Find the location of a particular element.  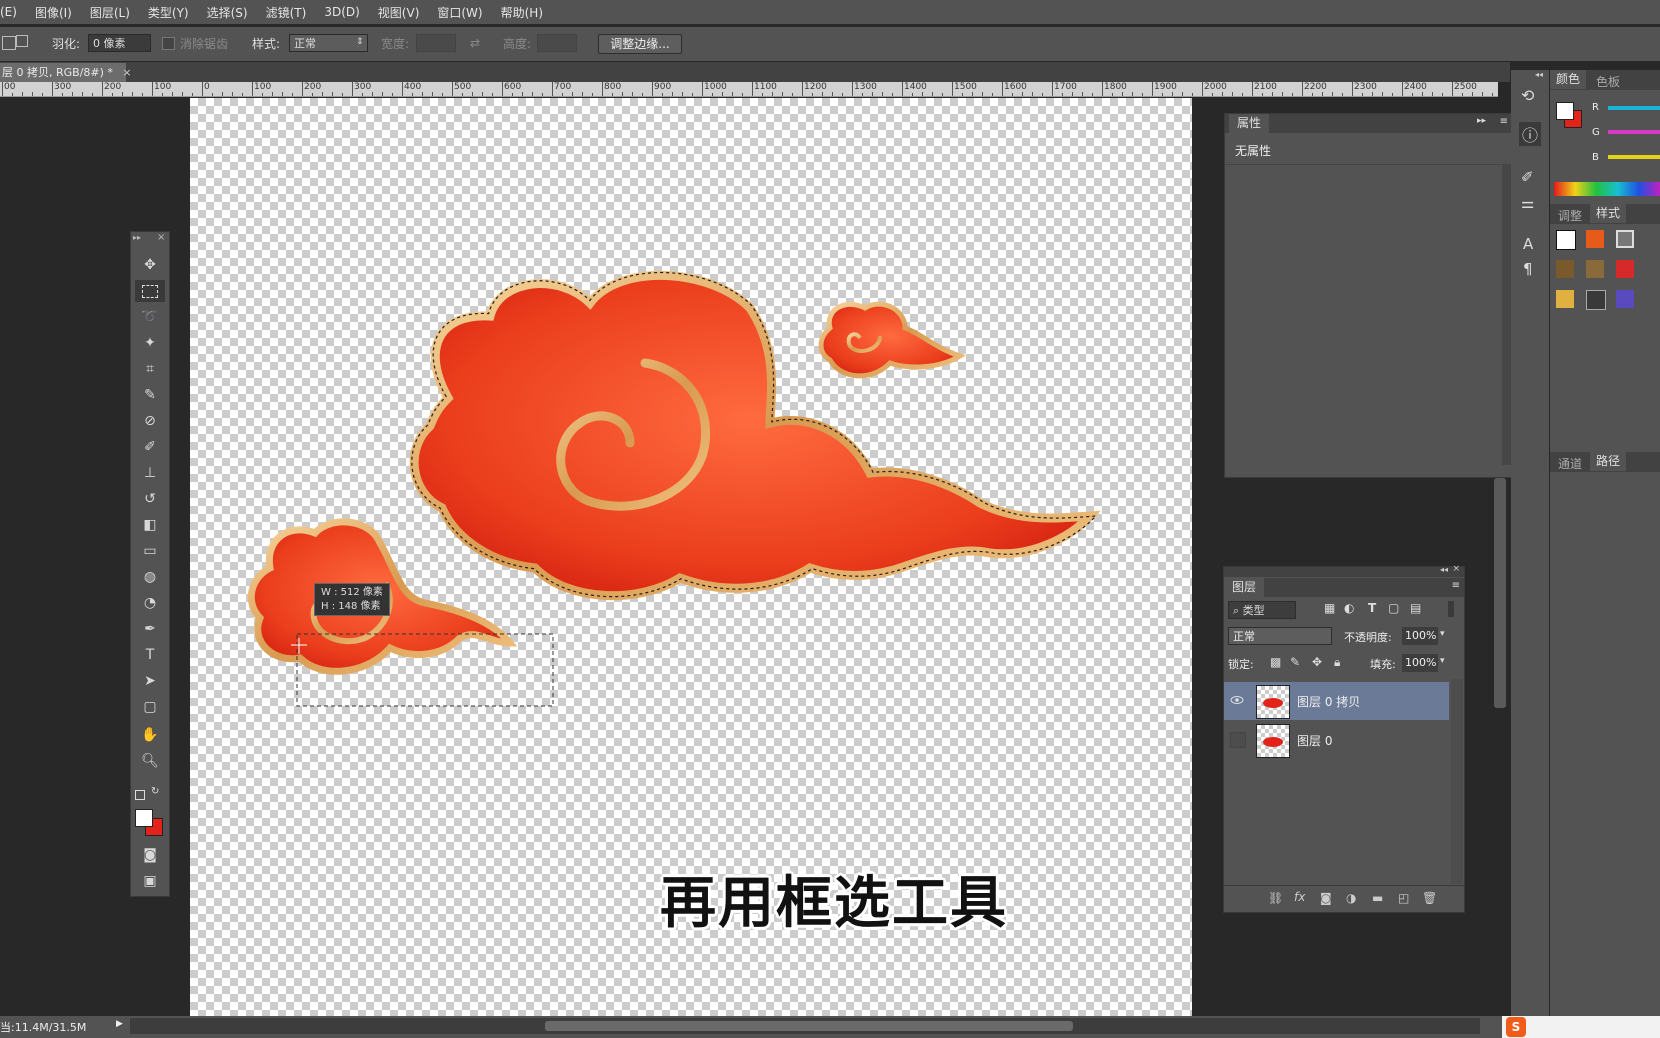

shape-tool-icon: ▢ is located at coordinates (150, 707).